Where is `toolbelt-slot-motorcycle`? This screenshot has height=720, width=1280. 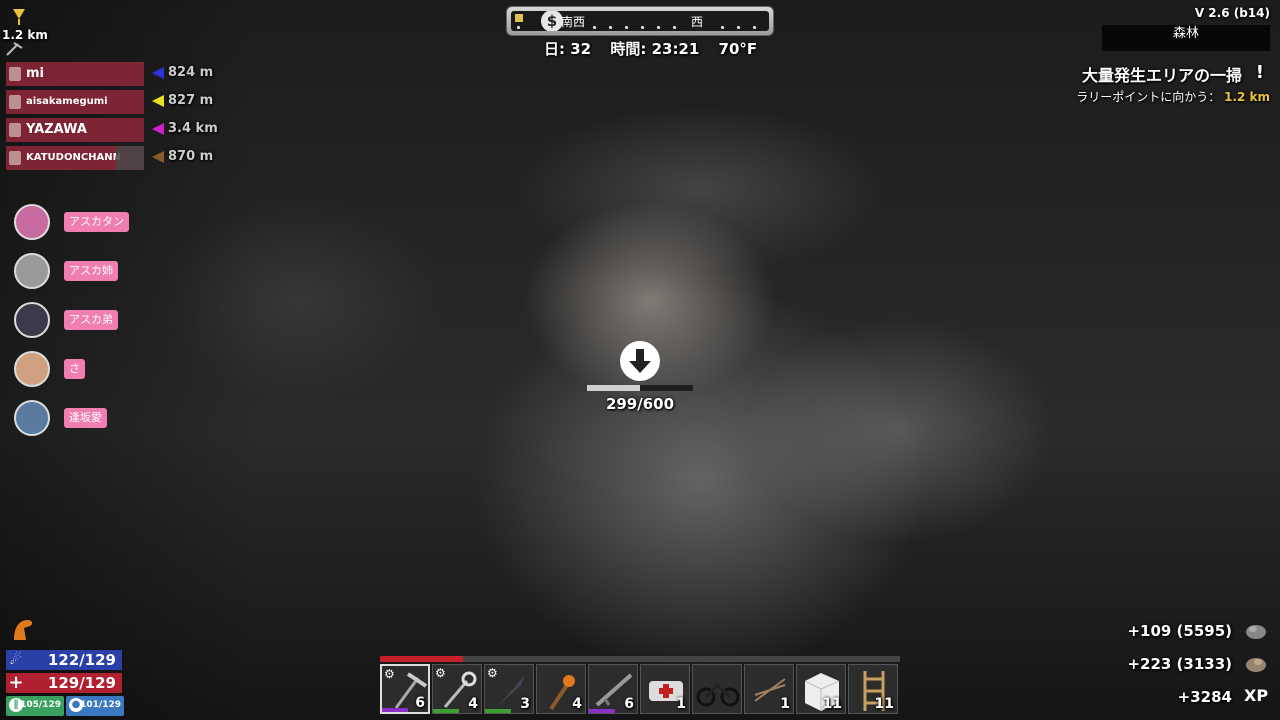
toolbelt-slot-motorcycle is located at coordinates (717, 689).